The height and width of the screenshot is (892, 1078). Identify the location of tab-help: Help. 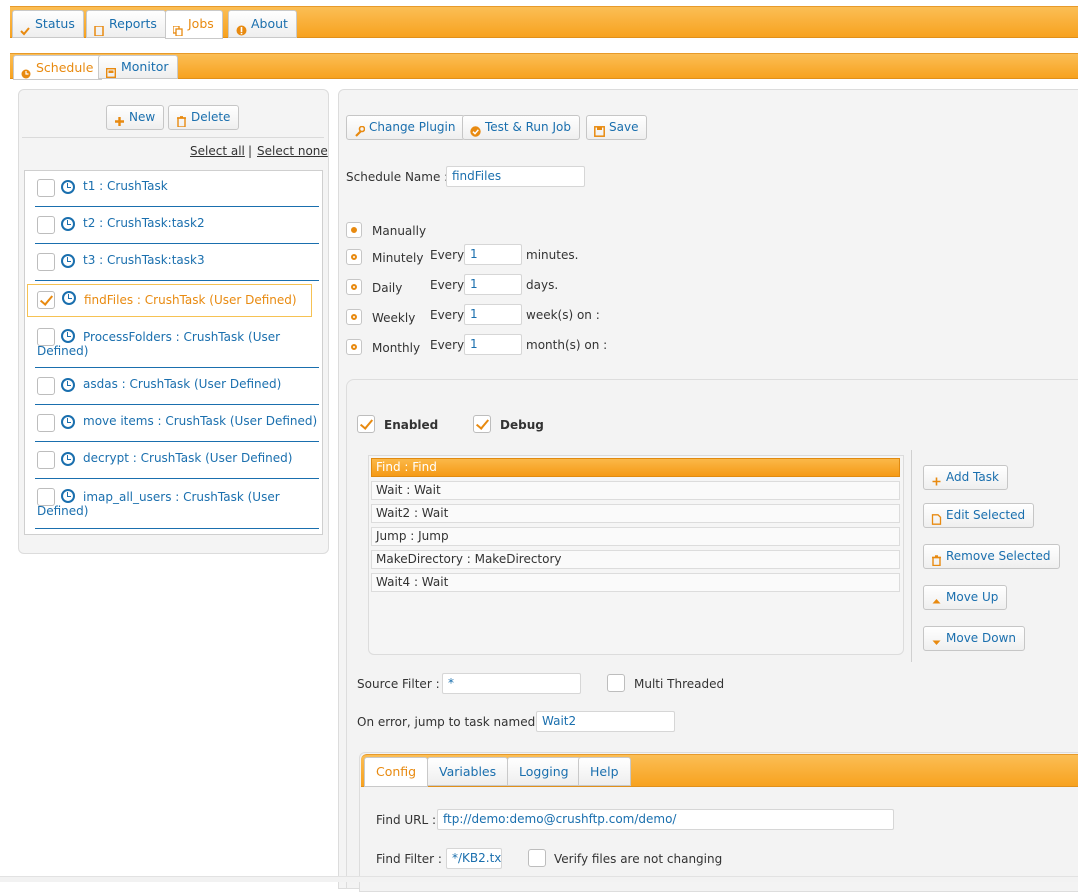
(604, 771).